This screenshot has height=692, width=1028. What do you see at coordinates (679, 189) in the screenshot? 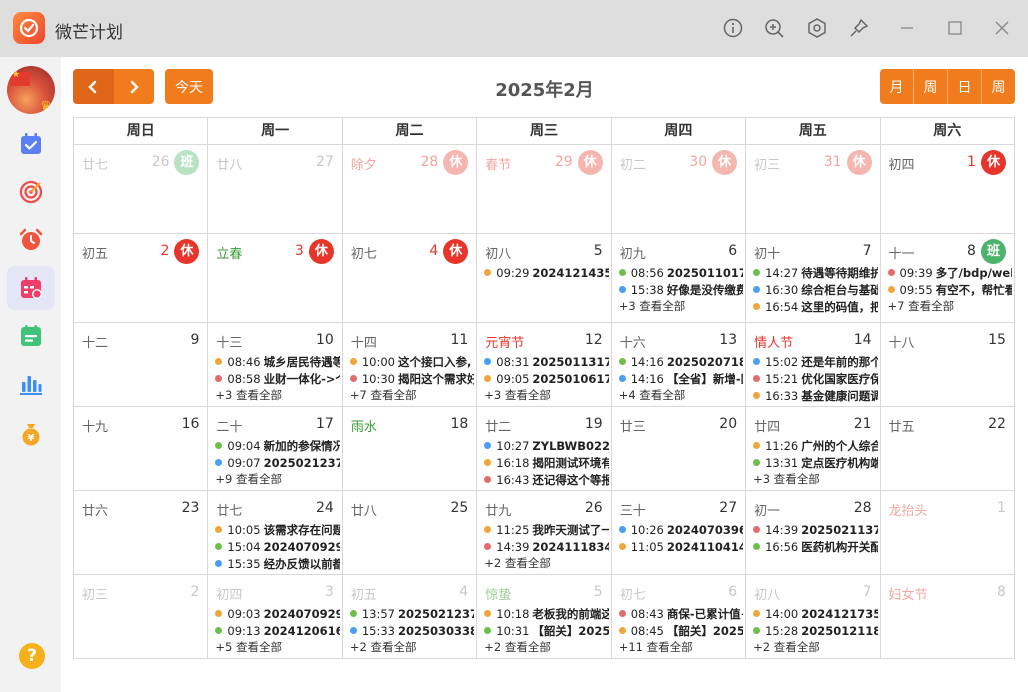
I see `day-cell: 初二 30 休` at bounding box center [679, 189].